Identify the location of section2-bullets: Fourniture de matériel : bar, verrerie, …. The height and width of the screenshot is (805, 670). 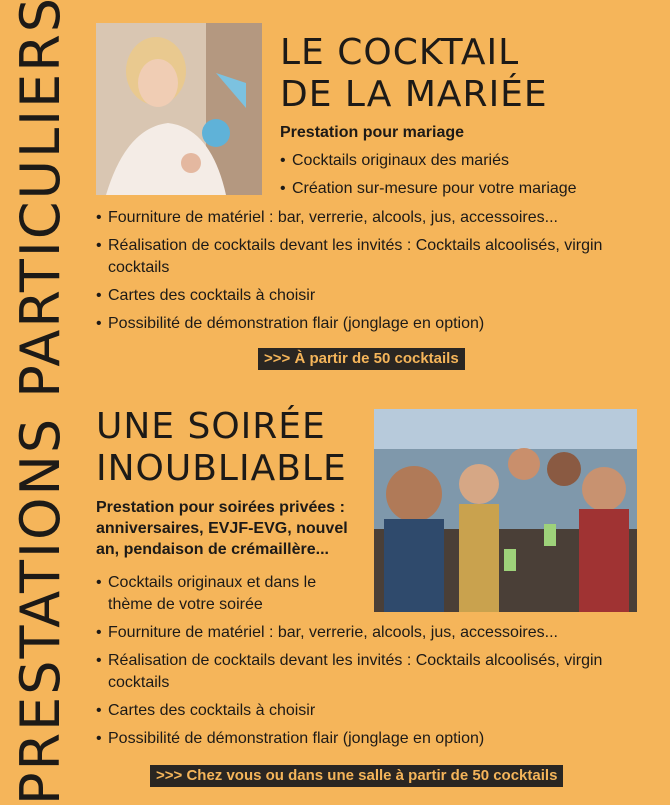
(361, 689).